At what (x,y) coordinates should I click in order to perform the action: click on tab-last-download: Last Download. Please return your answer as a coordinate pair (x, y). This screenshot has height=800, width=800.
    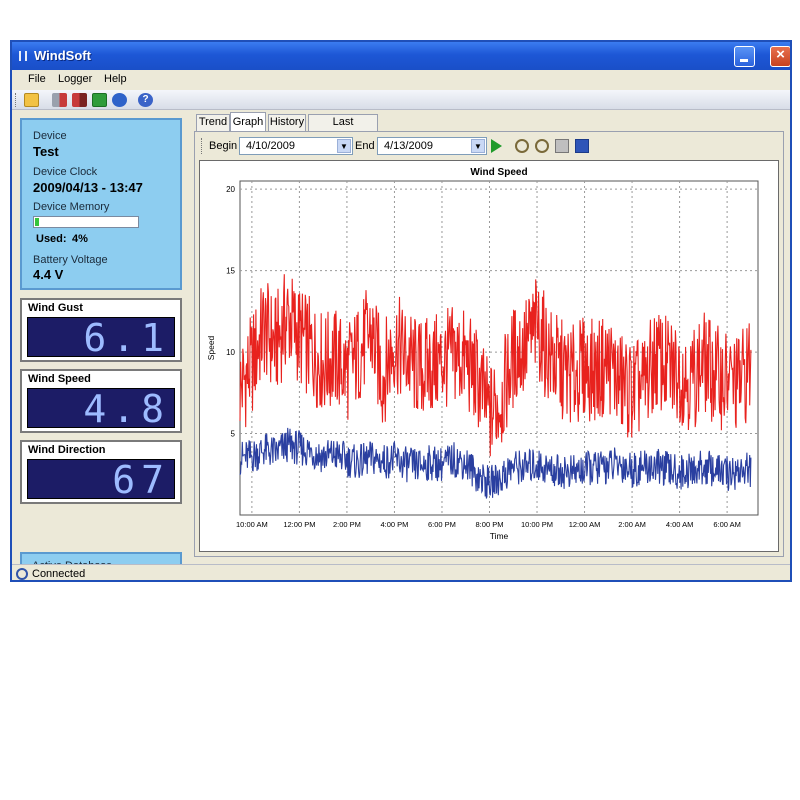
    Looking at the image, I should click on (343, 128).